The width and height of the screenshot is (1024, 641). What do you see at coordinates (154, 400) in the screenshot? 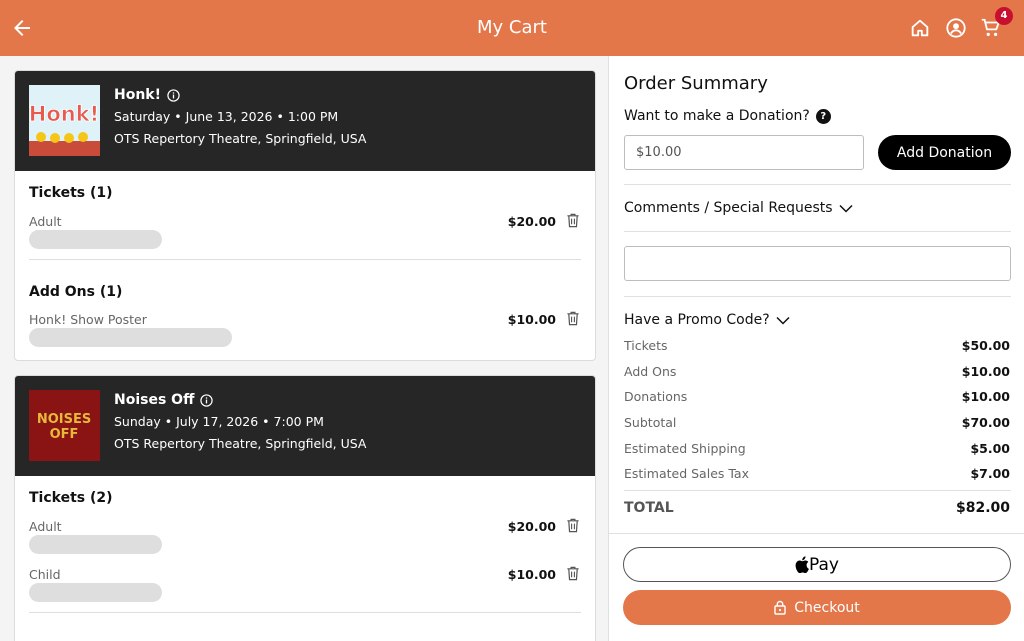
I see `event-name-label: Noises Off` at bounding box center [154, 400].